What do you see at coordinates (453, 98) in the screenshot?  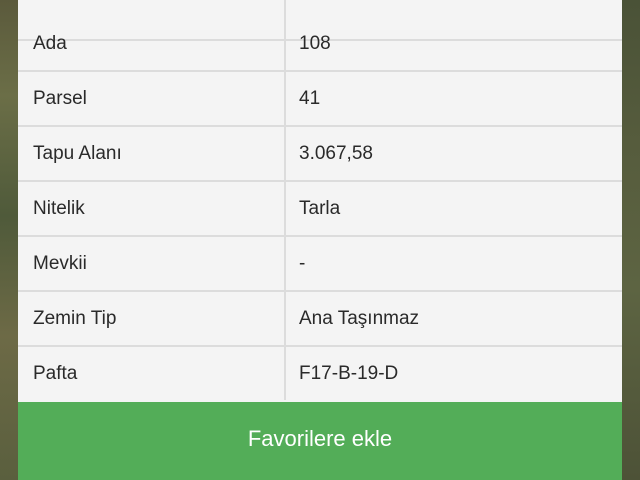 I see `row-value-parsel: 41` at bounding box center [453, 98].